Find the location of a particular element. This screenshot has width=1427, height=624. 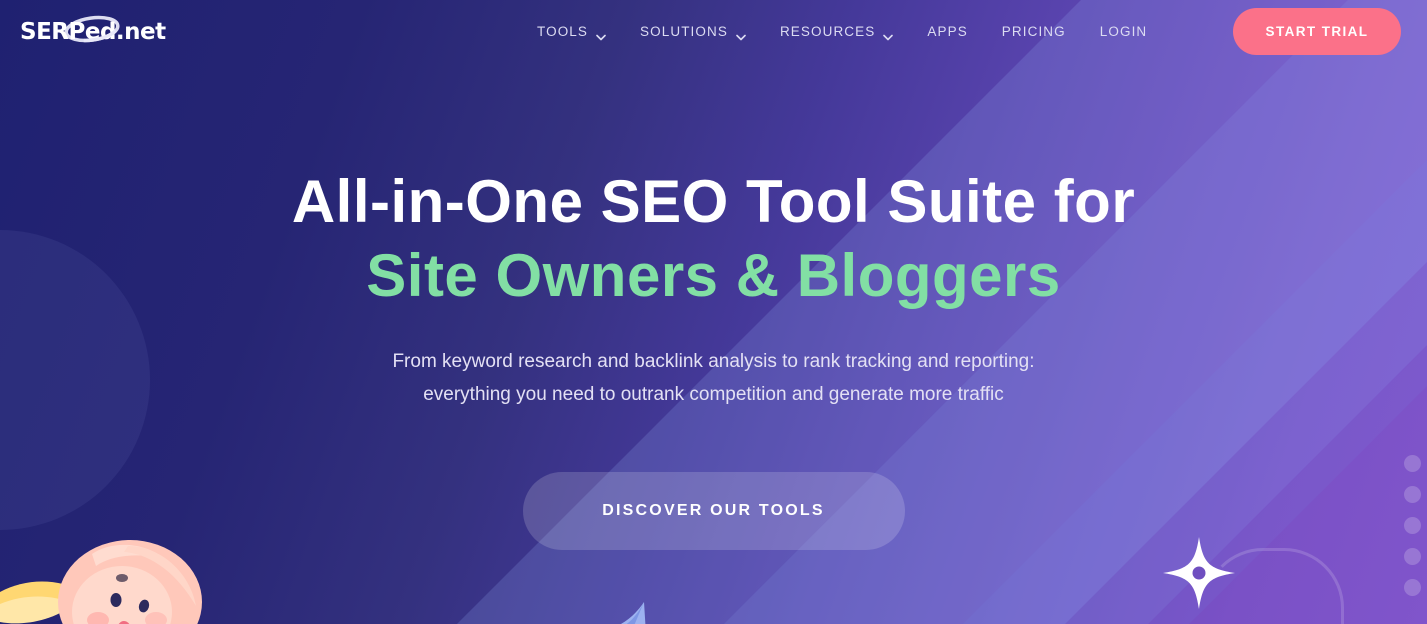

nav-item-label: LOGIN is located at coordinates (1123, 32).